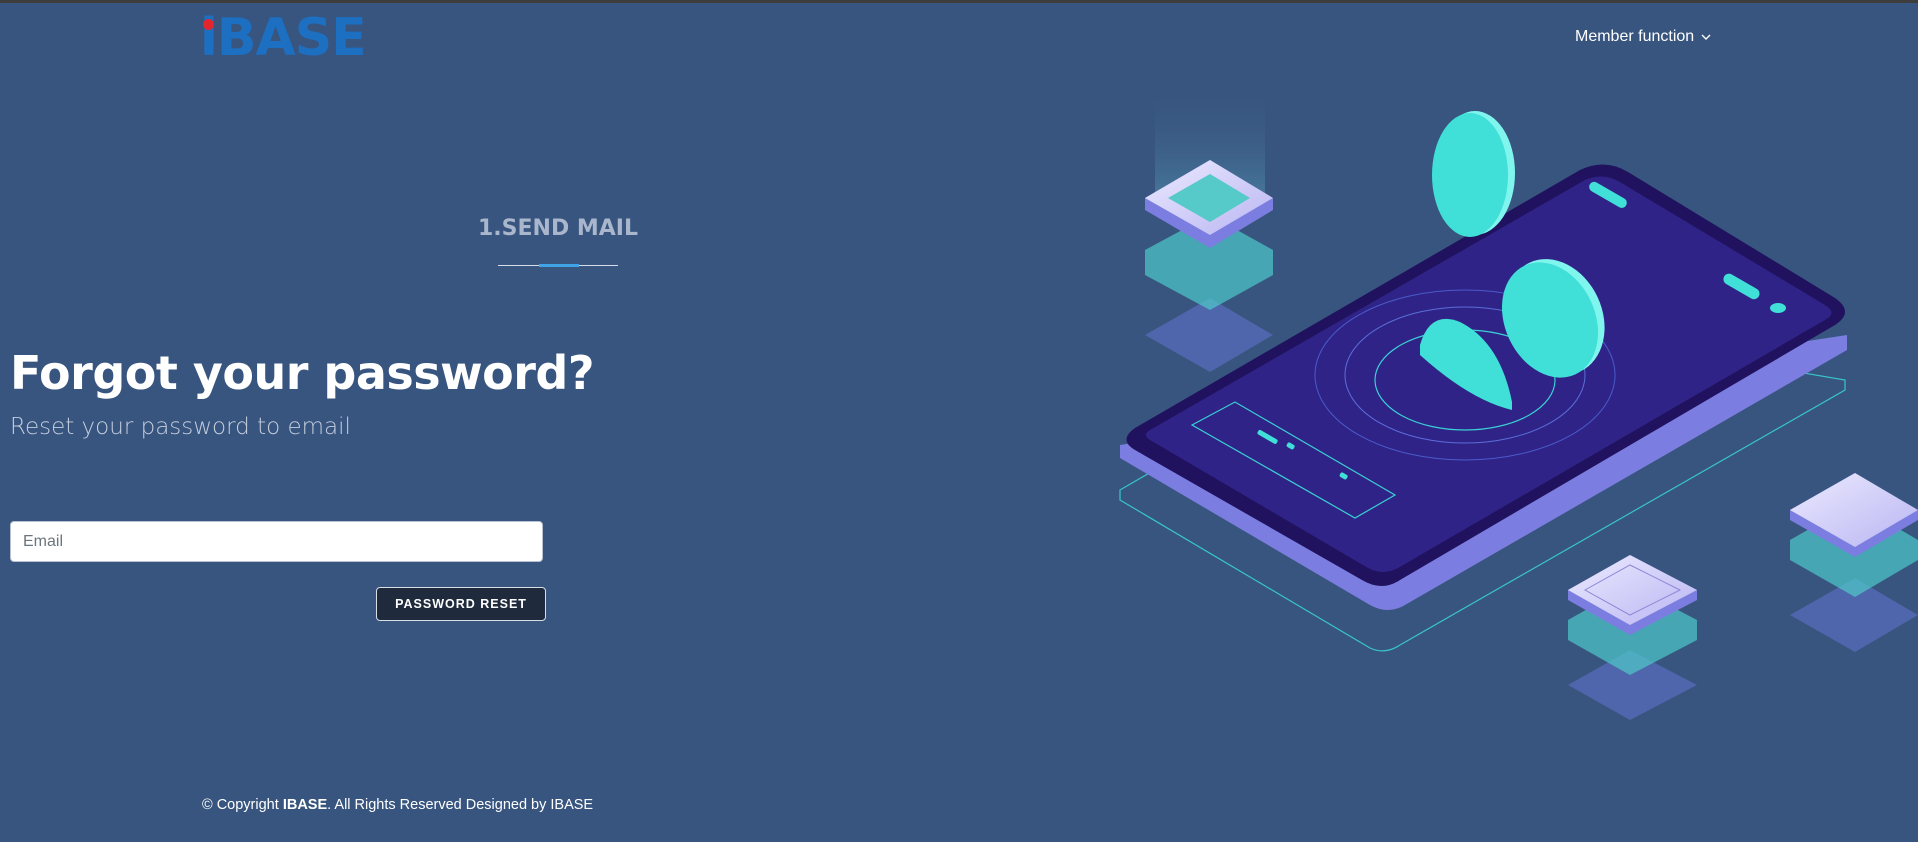  I want to click on logo-text: iBASE, so click(283, 38).